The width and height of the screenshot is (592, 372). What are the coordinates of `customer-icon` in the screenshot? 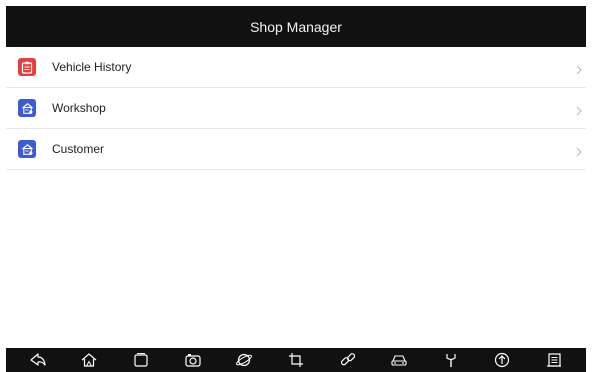 It's located at (27, 149).